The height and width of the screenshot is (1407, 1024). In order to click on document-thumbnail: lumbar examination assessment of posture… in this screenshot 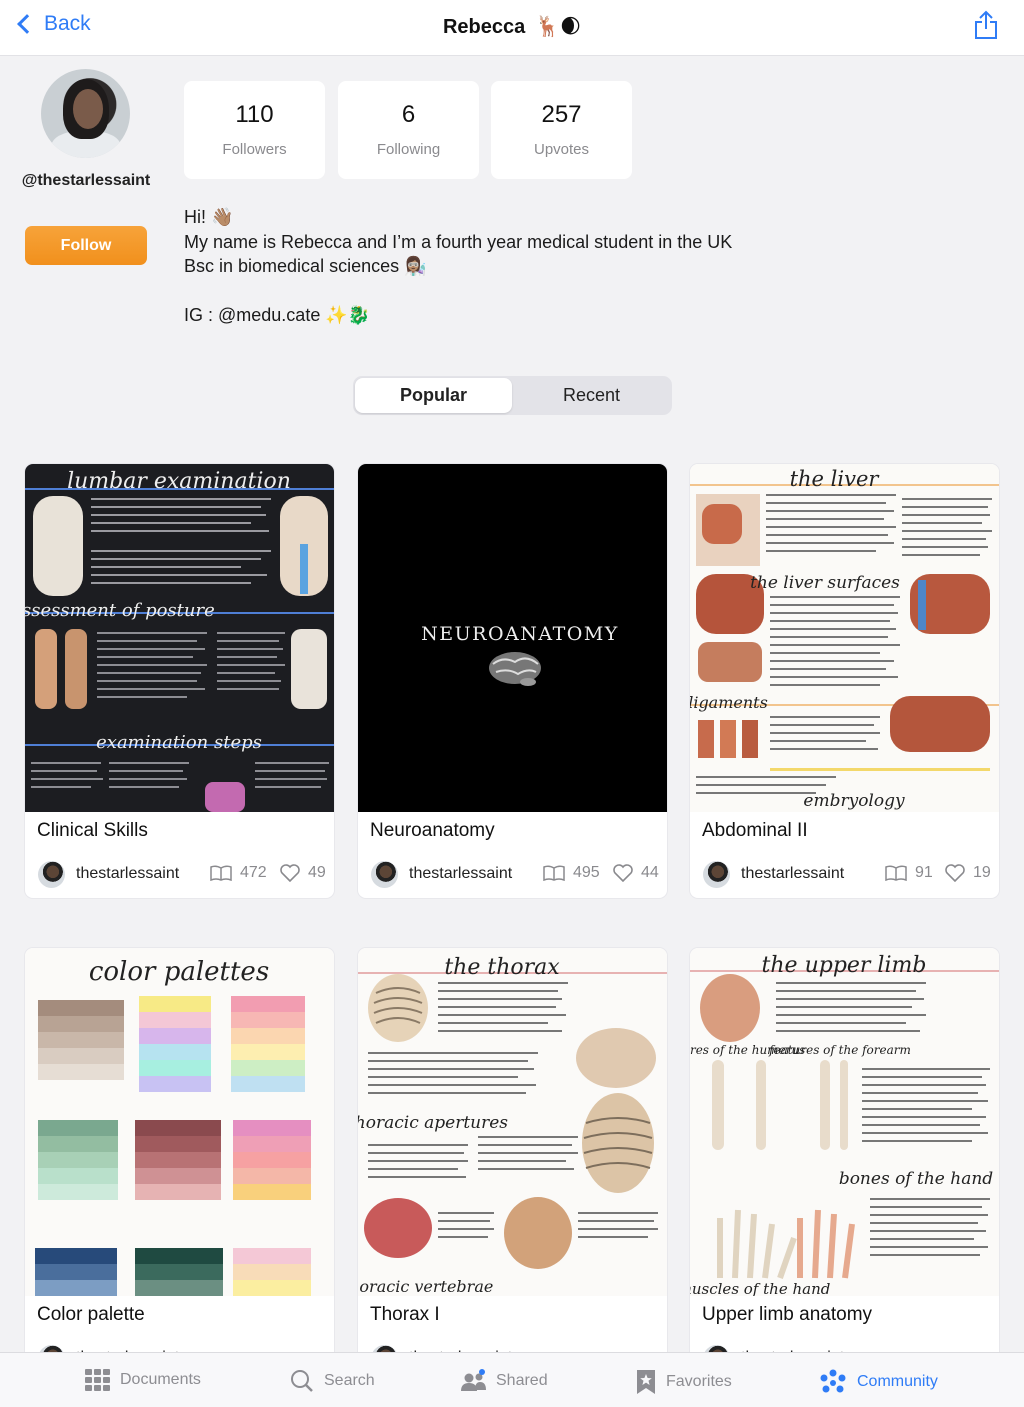, I will do `click(179, 638)`.